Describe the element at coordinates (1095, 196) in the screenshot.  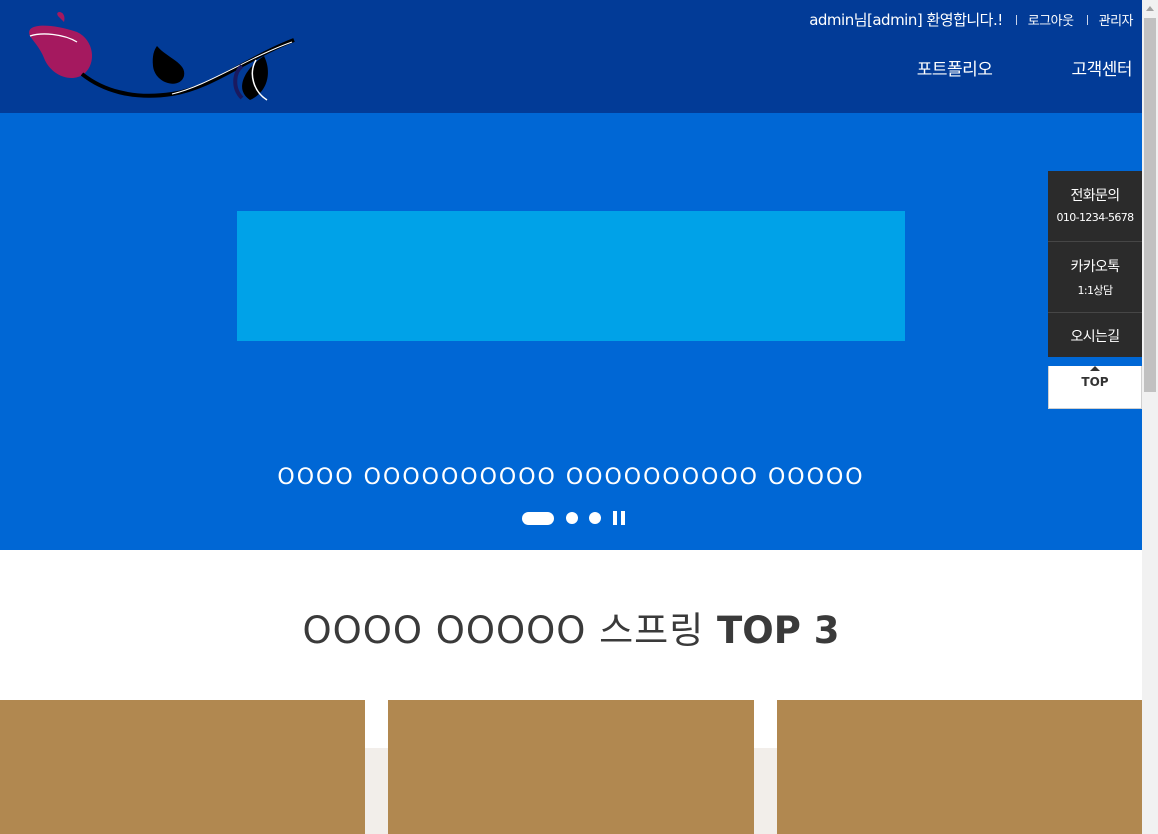
I see `quick-phone-title: 전화문의` at that location.